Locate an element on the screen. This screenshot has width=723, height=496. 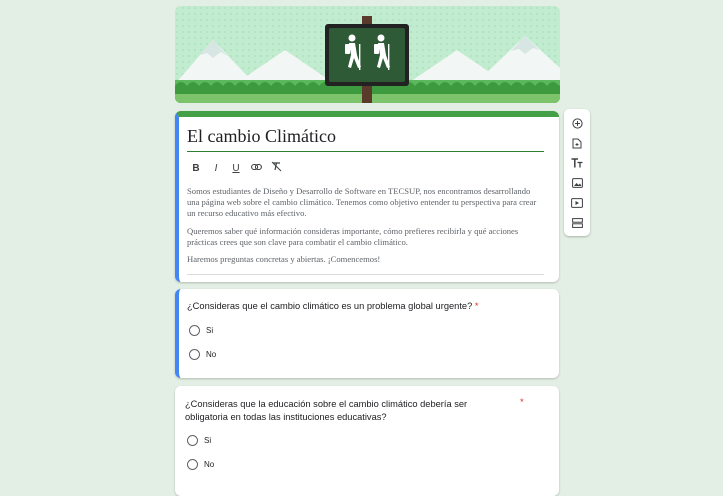
add-image-icon is located at coordinates (577, 183).